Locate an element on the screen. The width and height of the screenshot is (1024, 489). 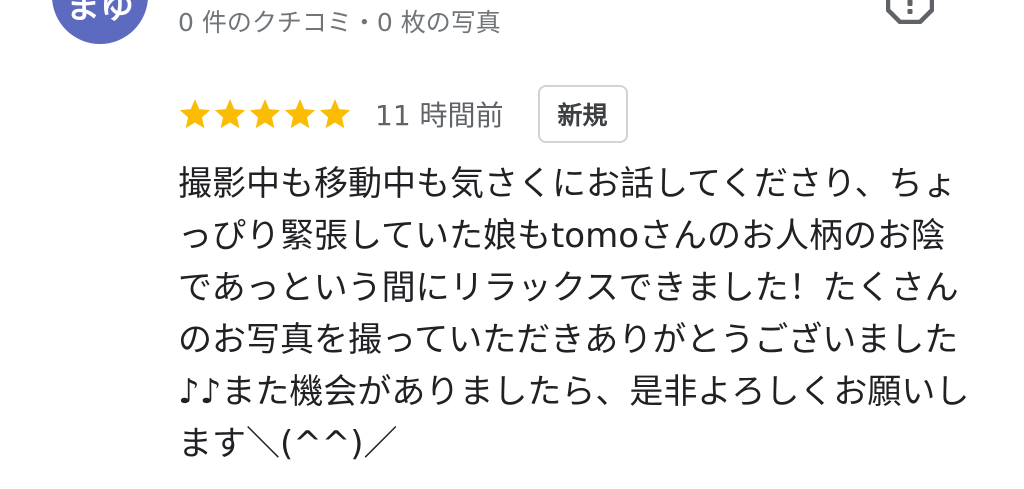
review-header: 11 時間前 新規 is located at coordinates (403, 114).